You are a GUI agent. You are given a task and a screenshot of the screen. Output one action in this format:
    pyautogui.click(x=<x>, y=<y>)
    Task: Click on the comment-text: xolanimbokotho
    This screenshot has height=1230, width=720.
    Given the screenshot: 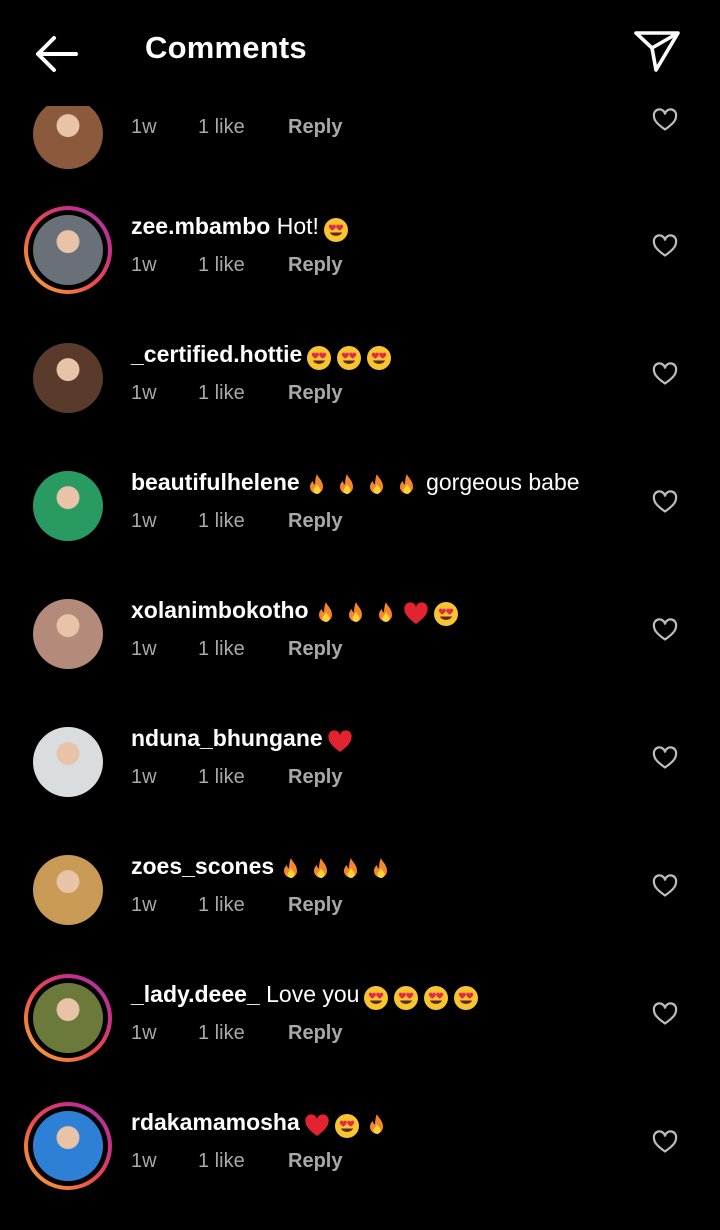 What is the action you would take?
    pyautogui.click(x=295, y=610)
    